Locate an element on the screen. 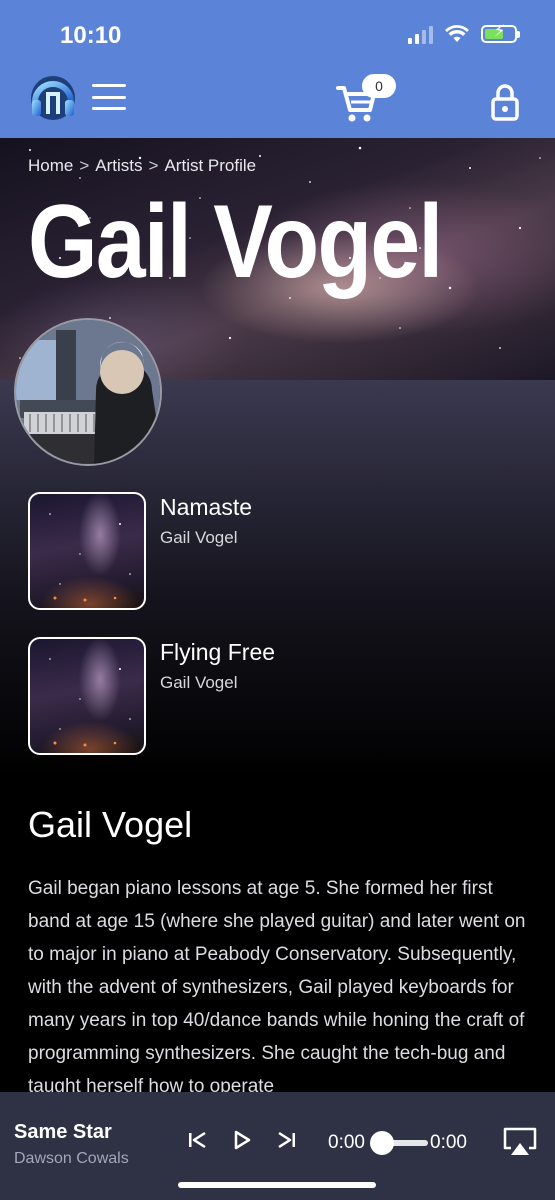  track-title: Flying Free is located at coordinates (217, 652).